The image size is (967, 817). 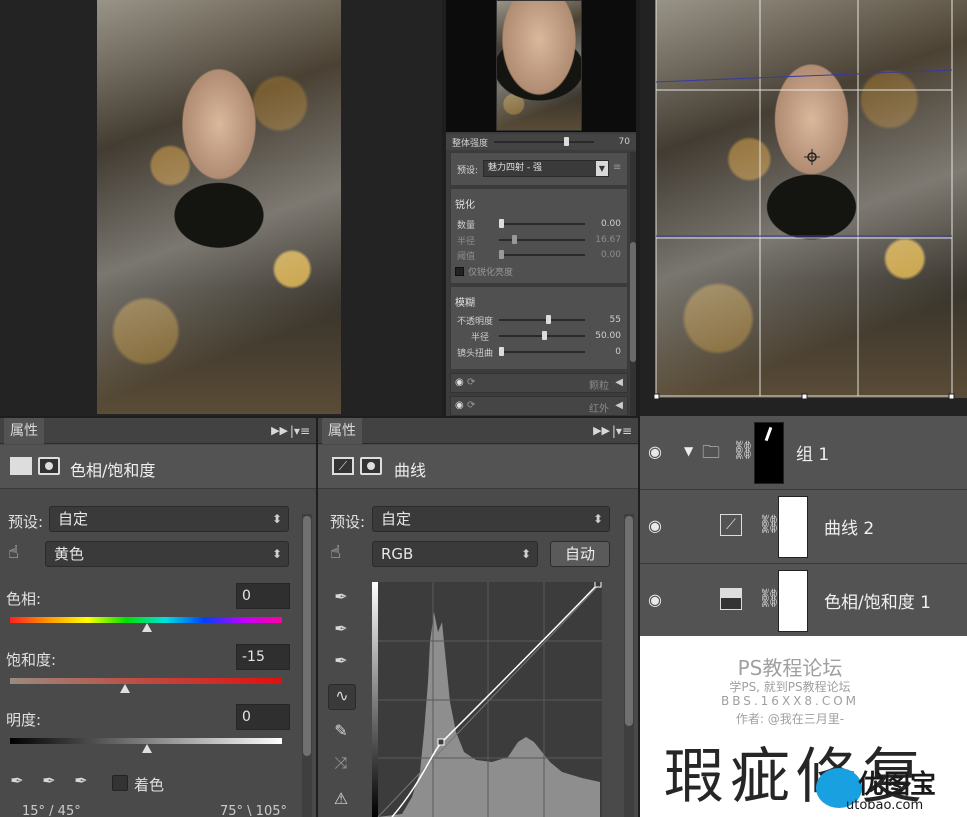 I want to click on sharpen-amount-thumb, so click(x=501, y=223).